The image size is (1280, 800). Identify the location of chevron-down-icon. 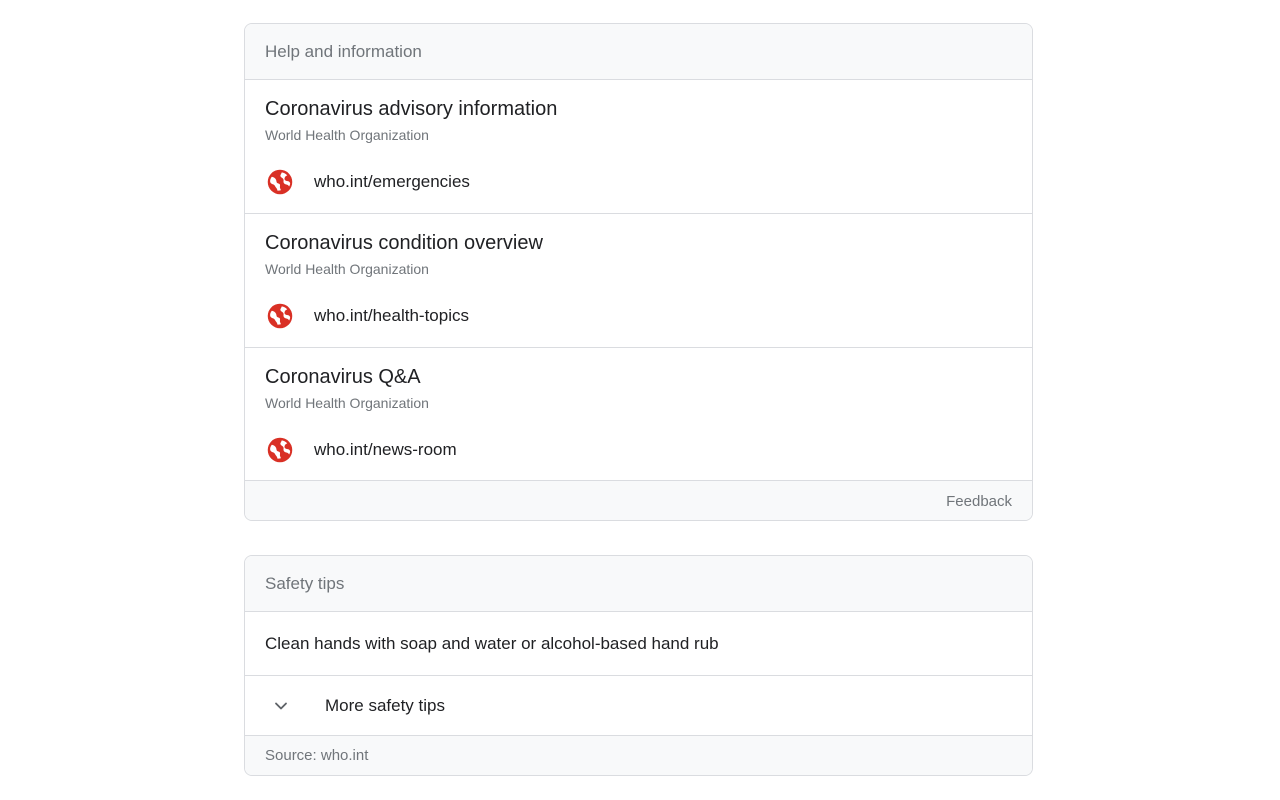
(281, 706).